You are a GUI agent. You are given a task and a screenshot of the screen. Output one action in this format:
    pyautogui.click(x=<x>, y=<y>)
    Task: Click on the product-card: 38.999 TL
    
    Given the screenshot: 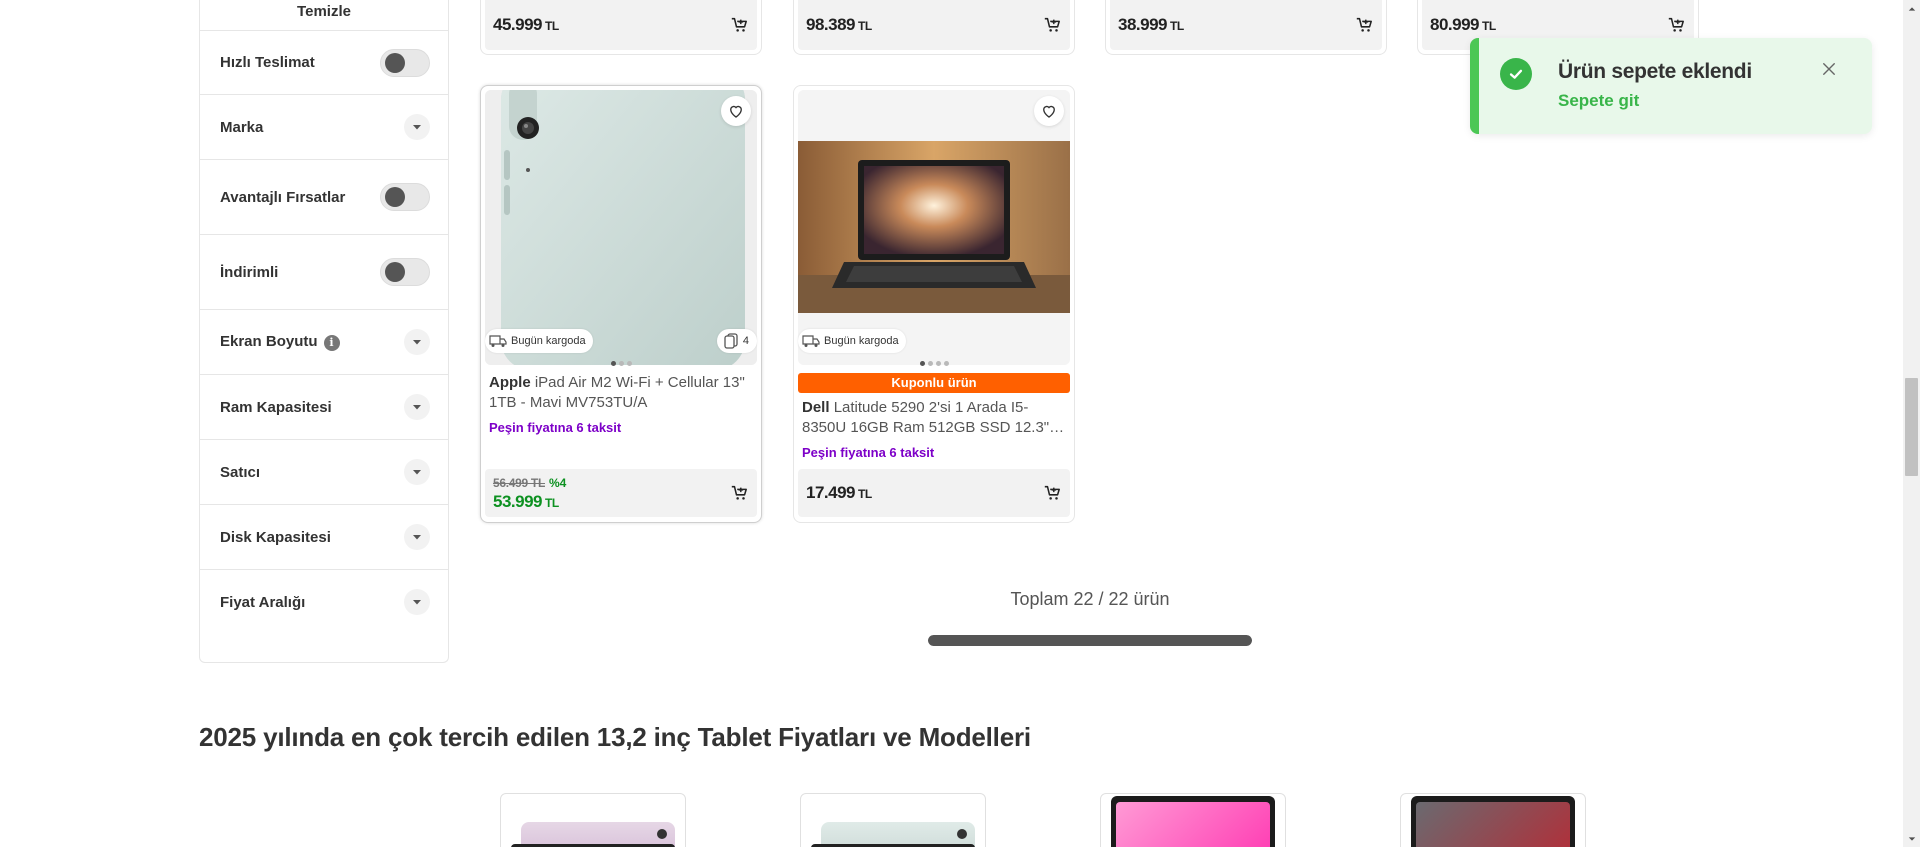 What is the action you would take?
    pyautogui.click(x=1246, y=27)
    